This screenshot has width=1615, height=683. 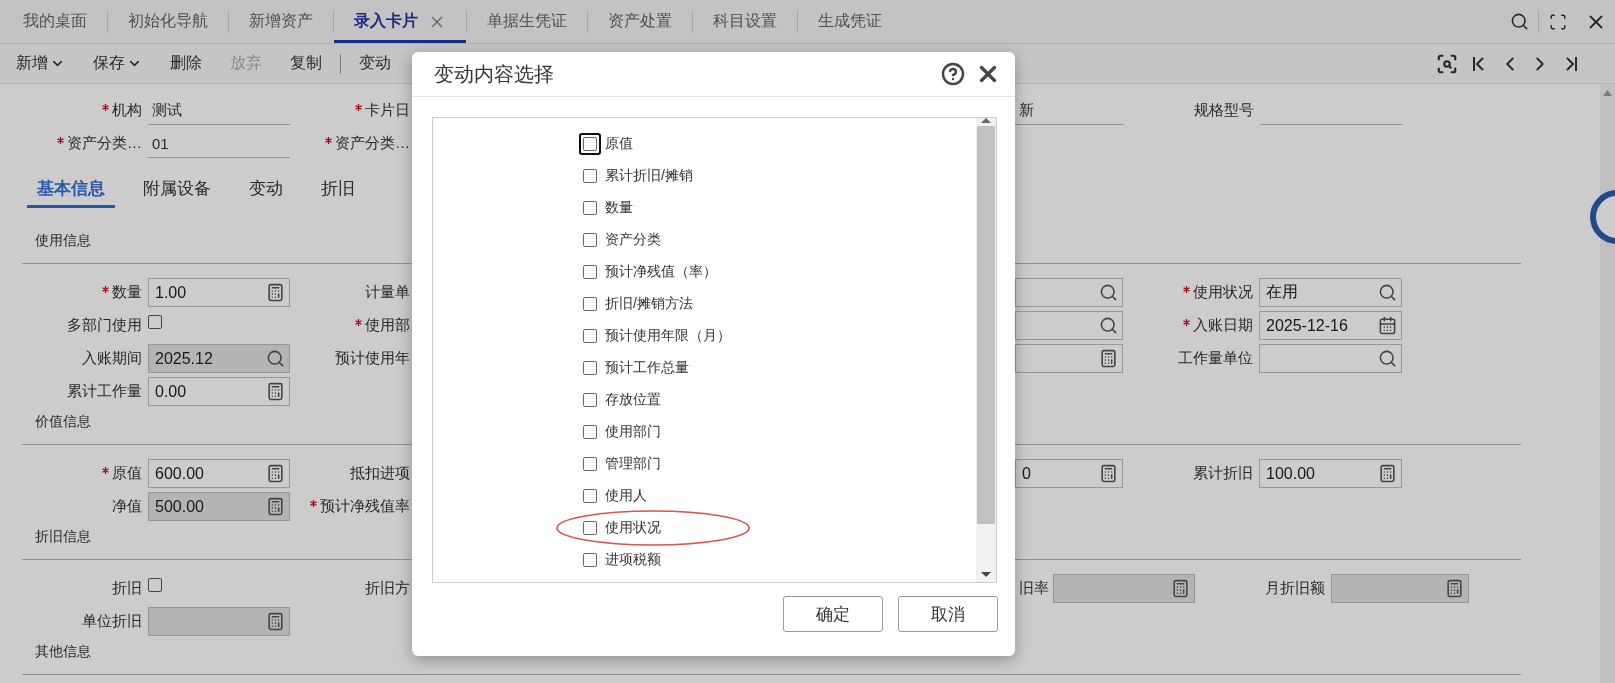 I want to click on field-label: 预计净残值率, so click(x=365, y=506).